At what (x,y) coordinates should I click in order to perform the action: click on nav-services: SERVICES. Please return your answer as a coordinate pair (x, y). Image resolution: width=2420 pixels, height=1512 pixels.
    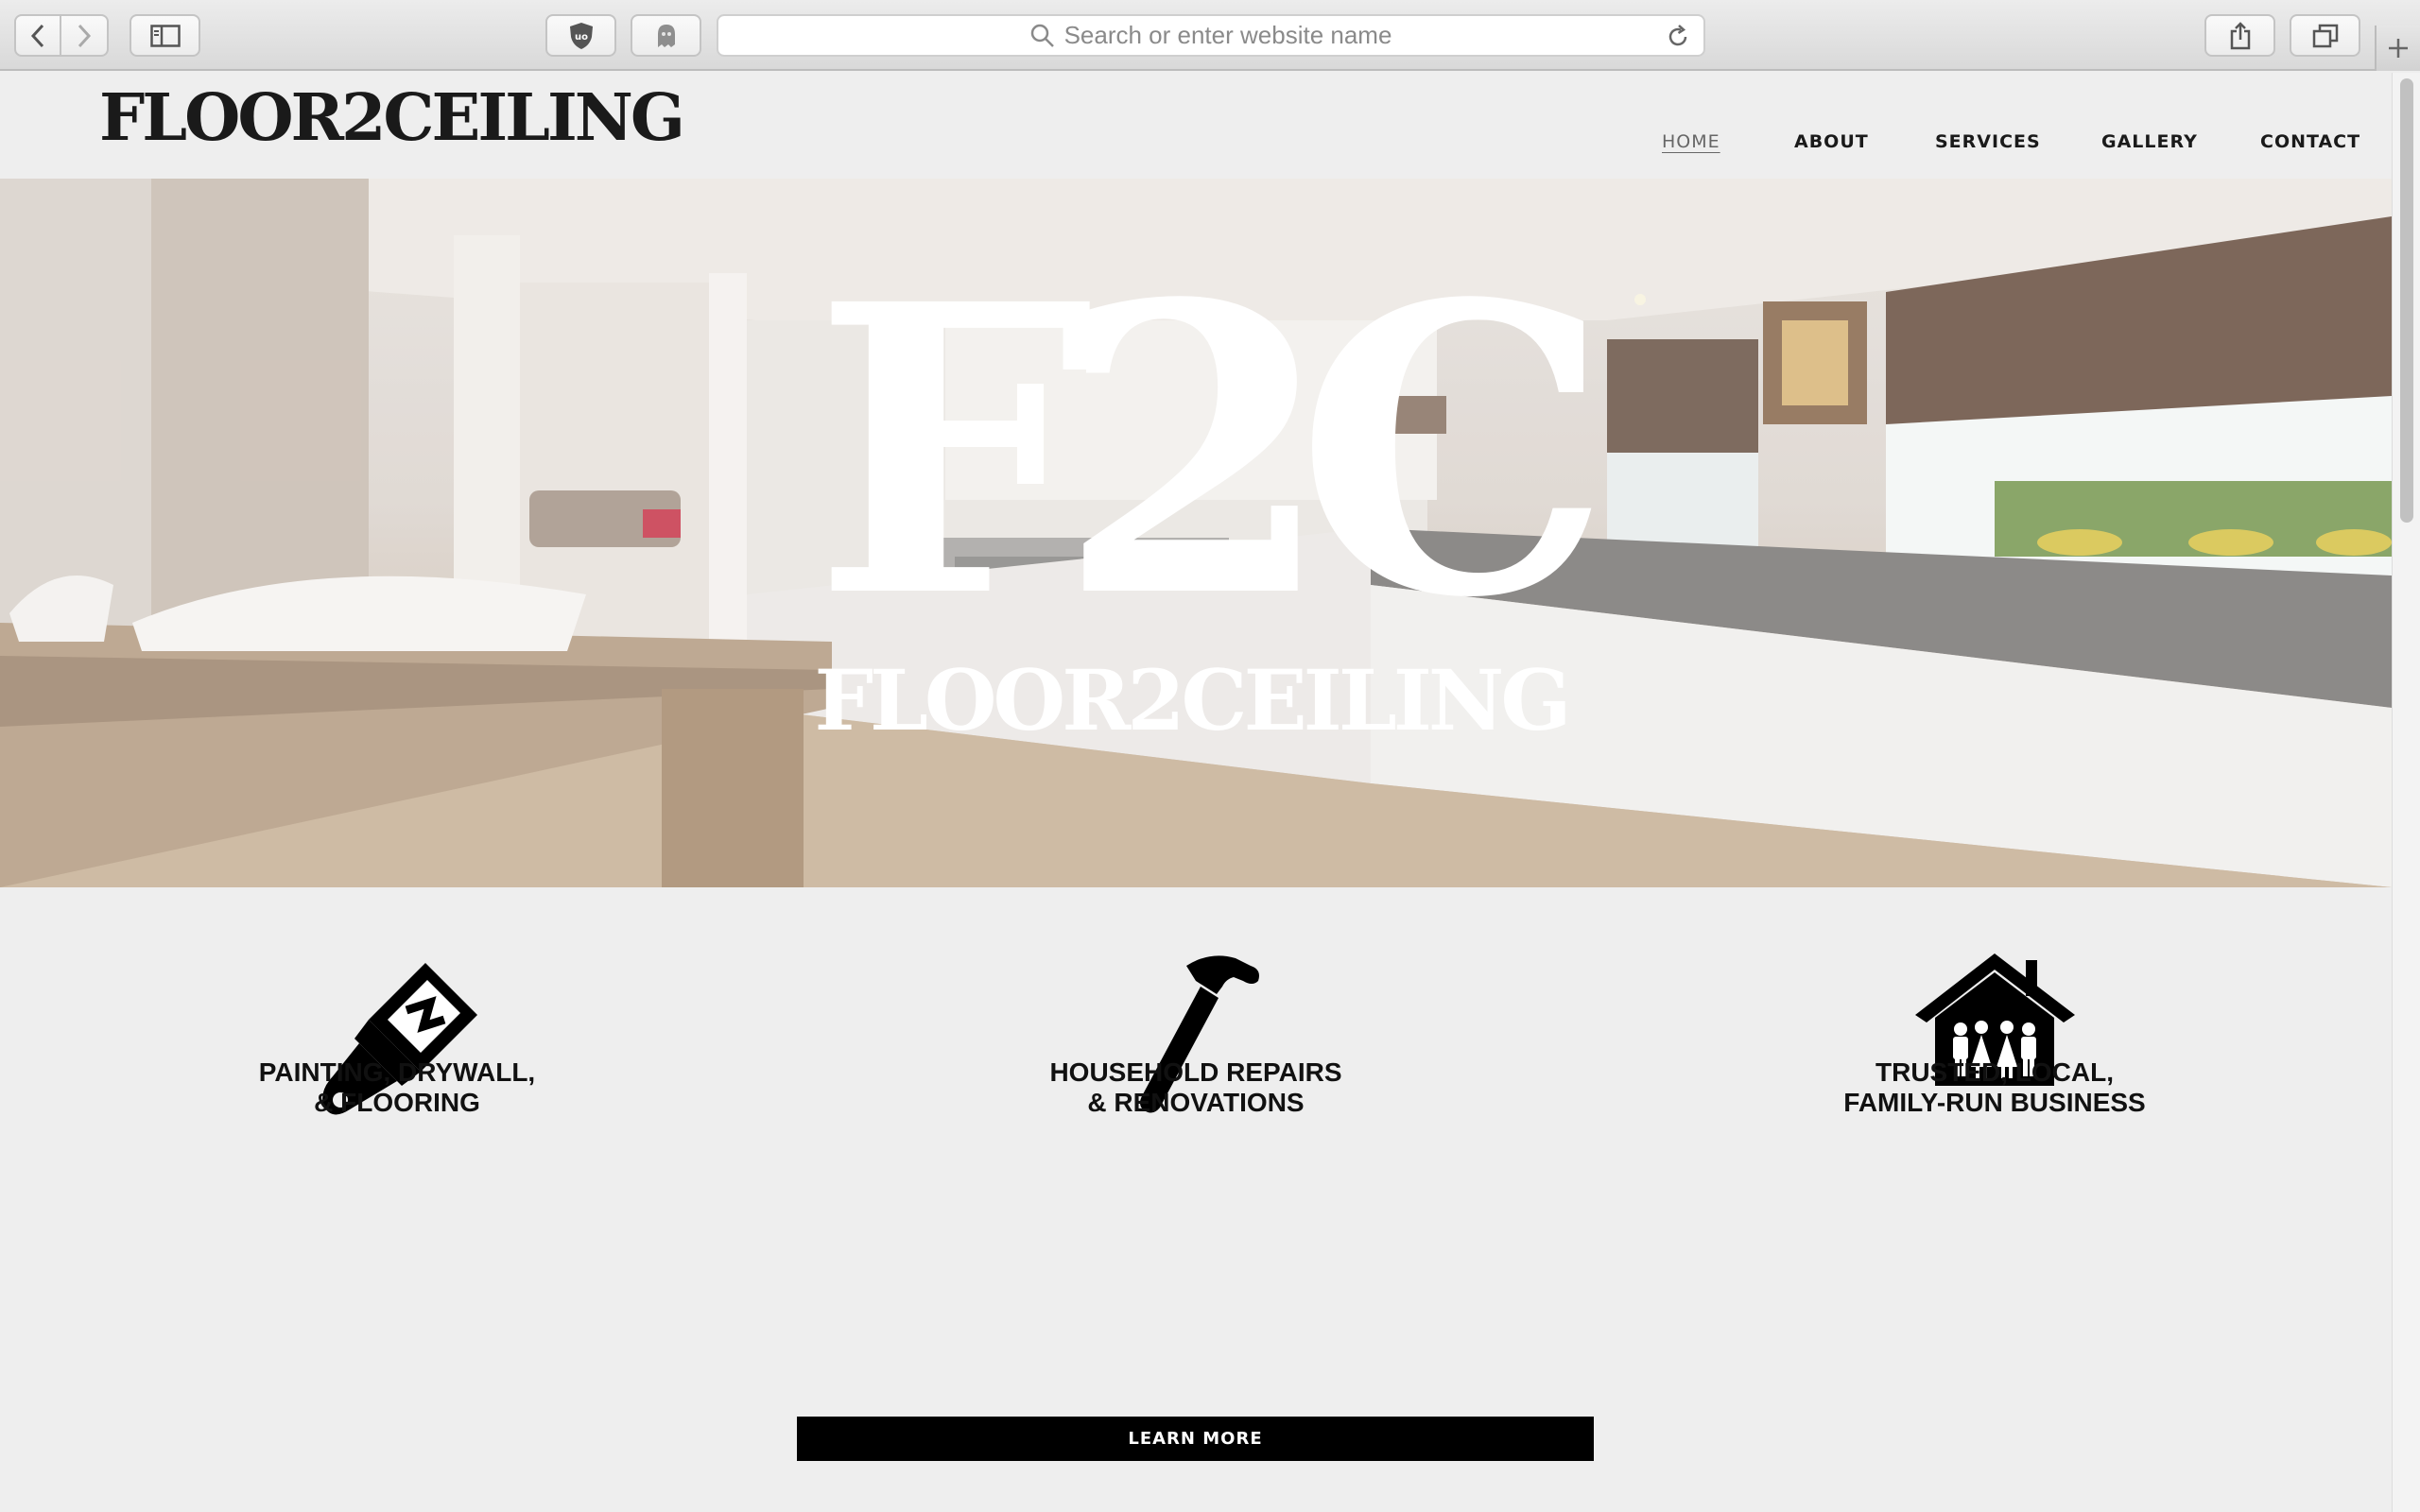
    Looking at the image, I should click on (1988, 141).